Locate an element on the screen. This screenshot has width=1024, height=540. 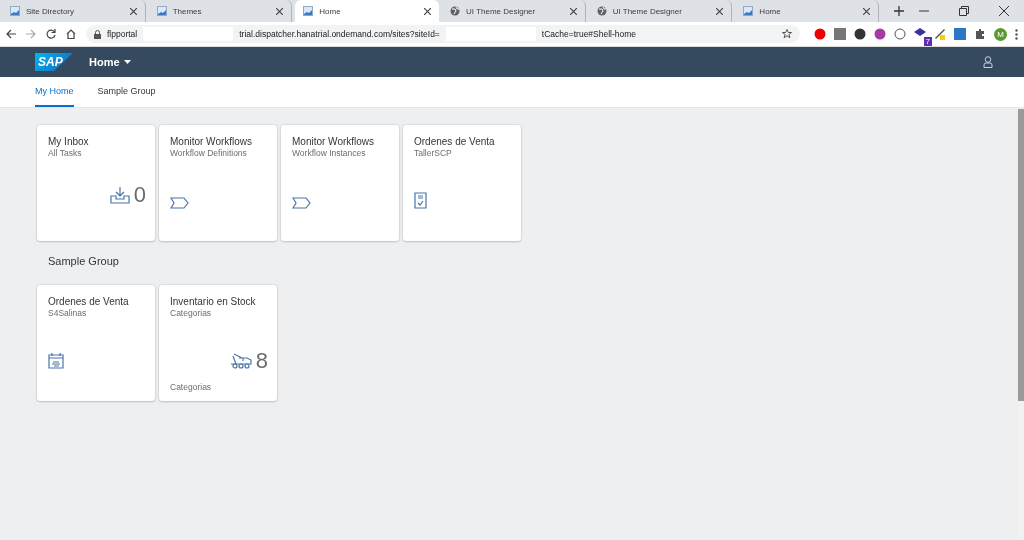
tile-count: 0 is located at coordinates (139, 195).